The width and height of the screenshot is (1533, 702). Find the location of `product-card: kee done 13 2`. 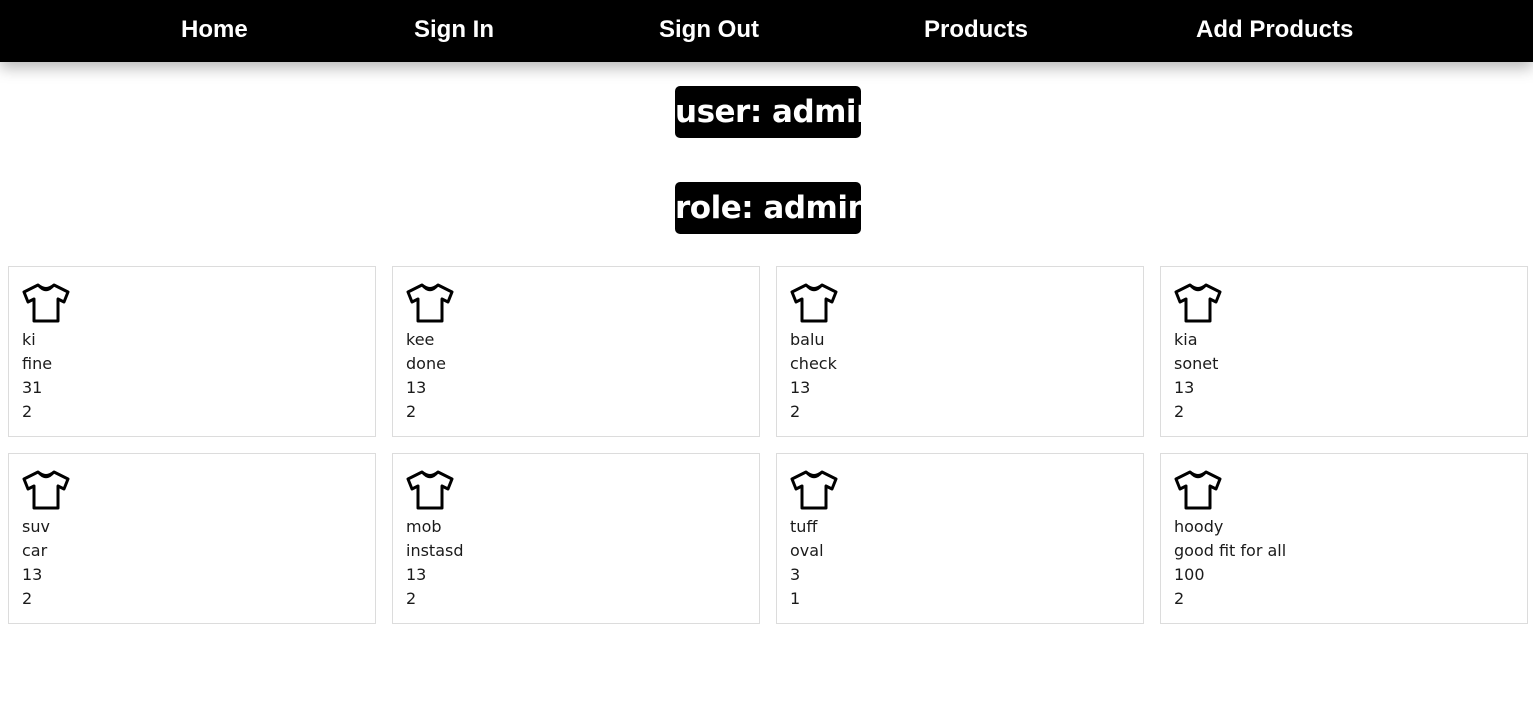

product-card: kee done 13 2 is located at coordinates (576, 351).